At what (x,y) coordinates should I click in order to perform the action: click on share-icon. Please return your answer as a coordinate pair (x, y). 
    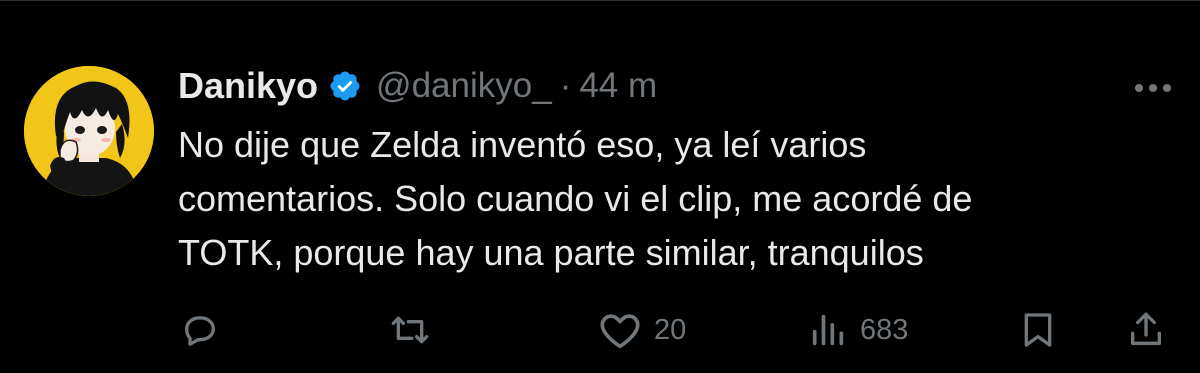
    Looking at the image, I should click on (1146, 328).